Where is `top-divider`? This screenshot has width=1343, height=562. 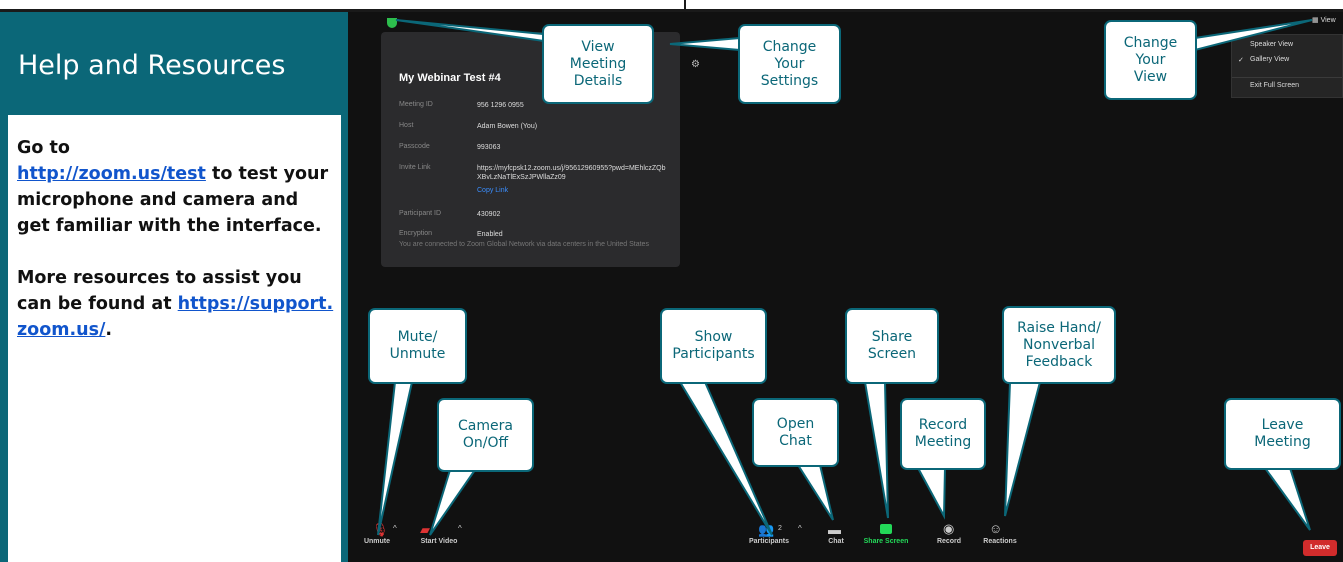
top-divider is located at coordinates (685, 5).